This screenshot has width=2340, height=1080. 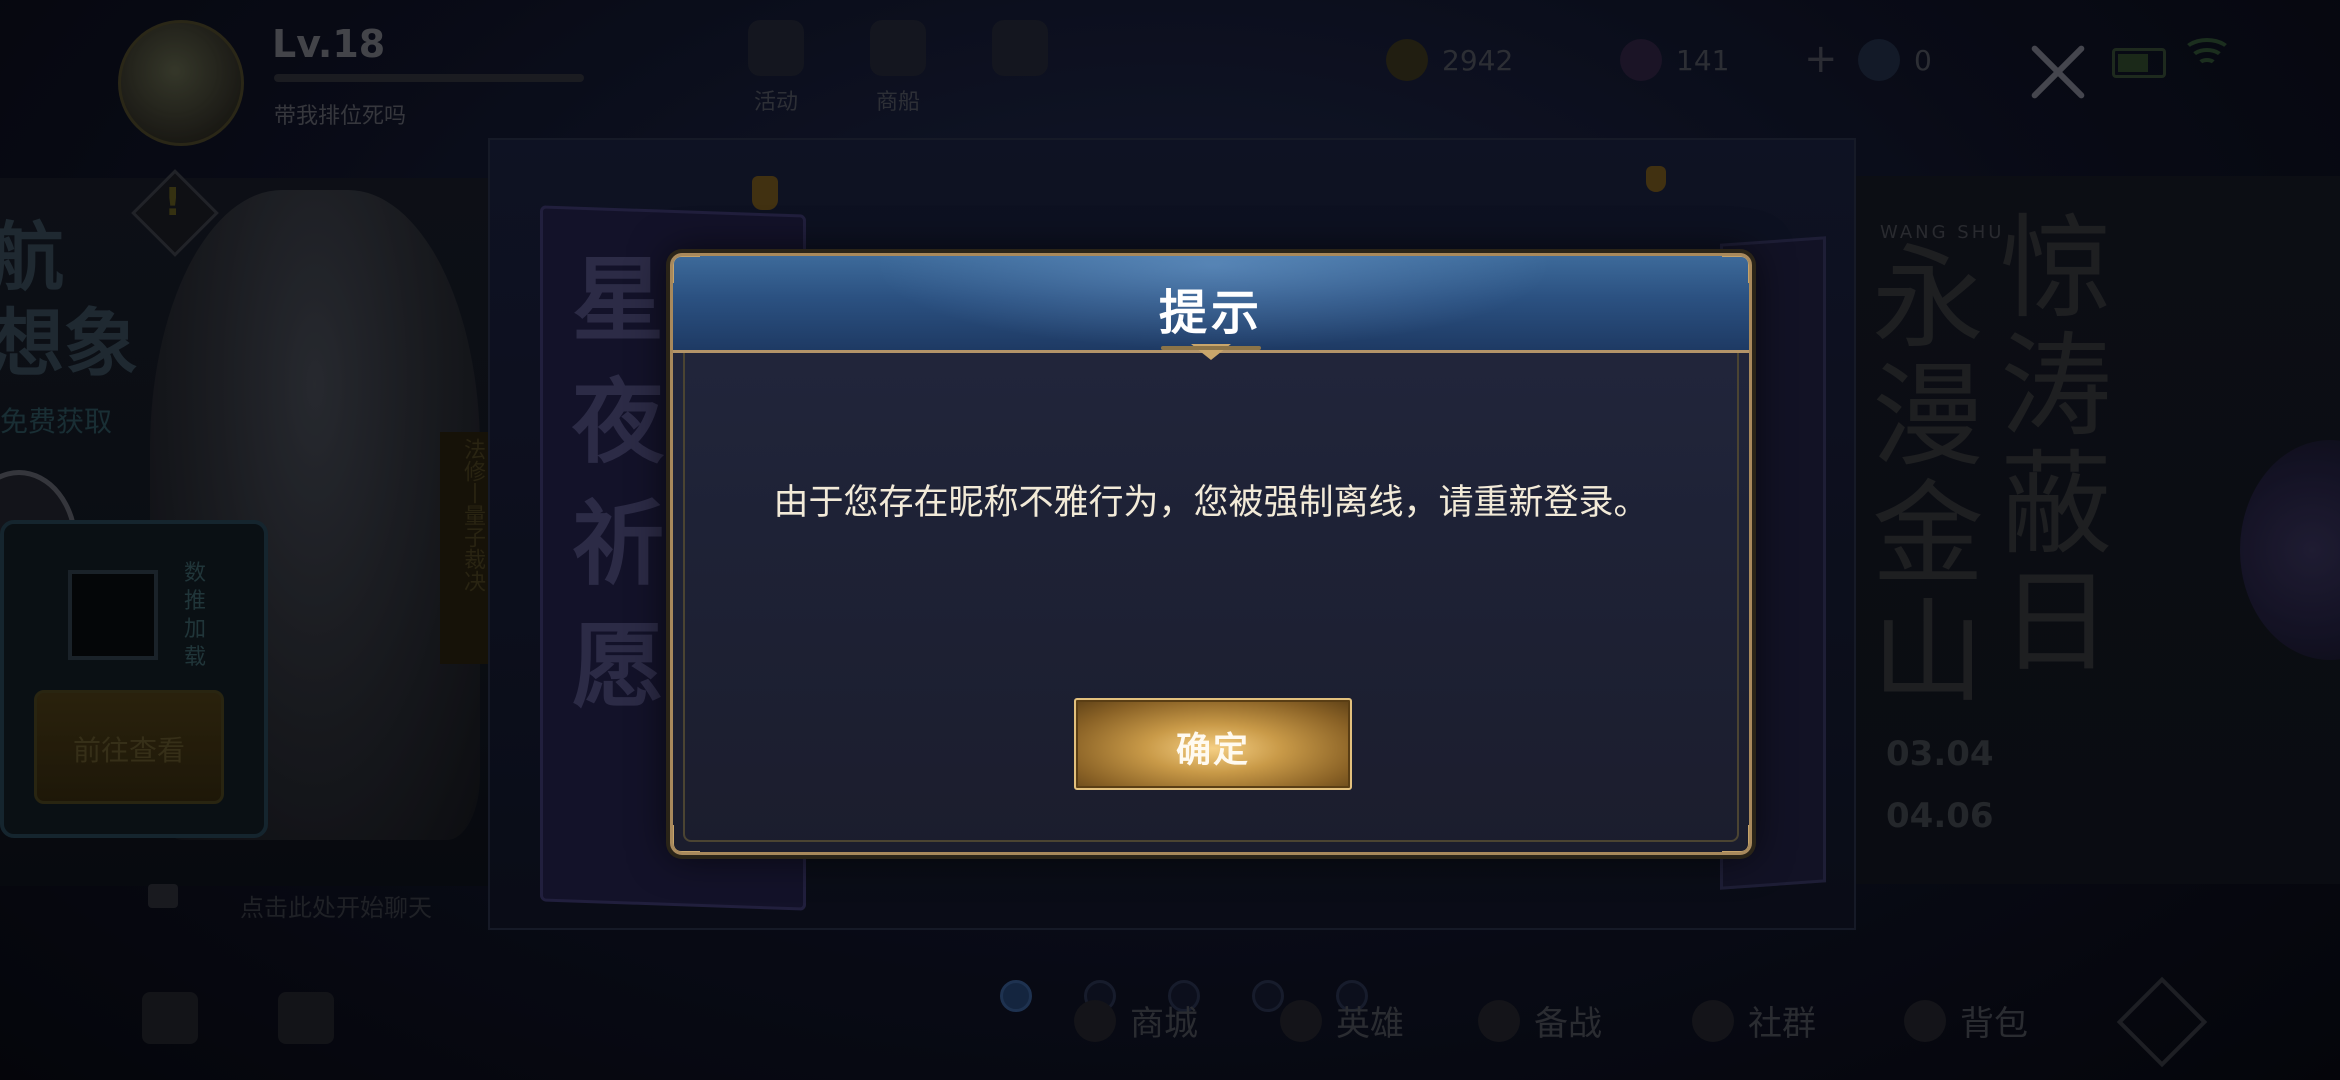 What do you see at coordinates (1211, 503) in the screenshot?
I see `dialog-message: 由于您存在昵称不雅行为，您被强制离线，请重新登录。` at bounding box center [1211, 503].